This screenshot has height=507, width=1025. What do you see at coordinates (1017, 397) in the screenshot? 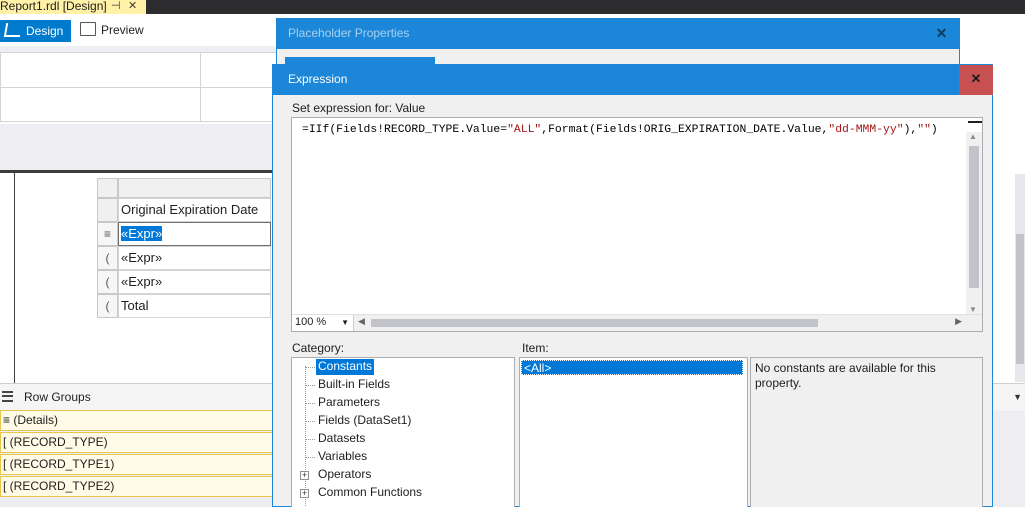
I see `dropdown-arrow-icon: ▼` at bounding box center [1017, 397].